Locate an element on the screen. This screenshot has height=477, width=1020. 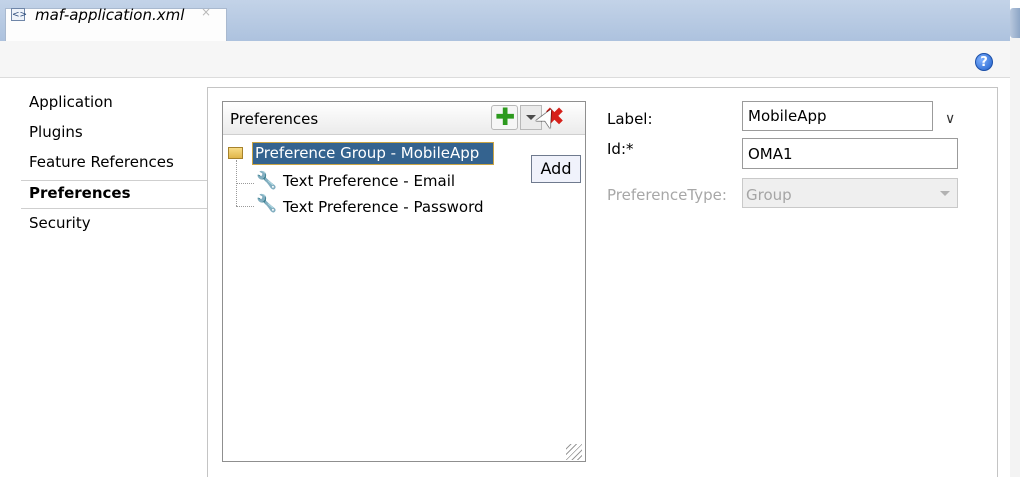
tab-title: maf-application.xml is located at coordinates (109, 15).